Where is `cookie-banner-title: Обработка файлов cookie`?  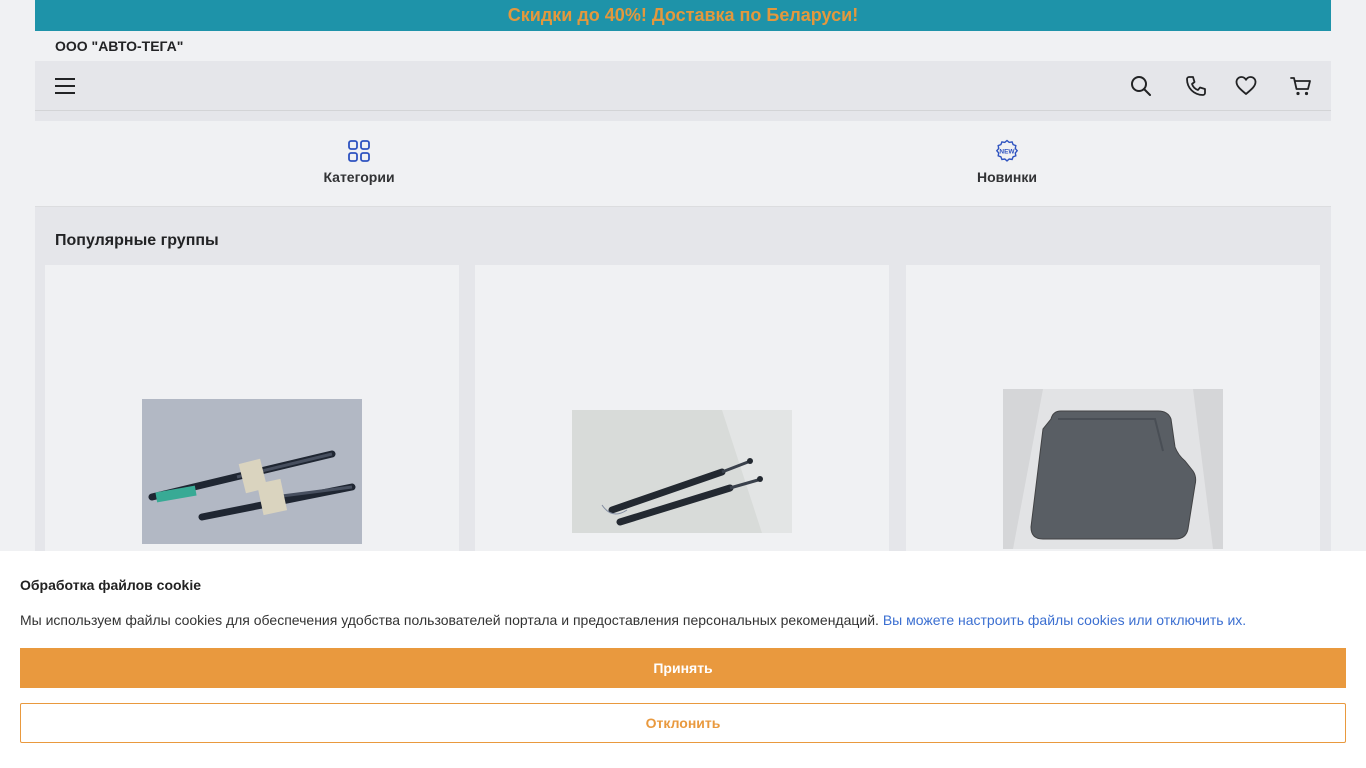
cookie-banner-title: Обработка файлов cookie is located at coordinates (111, 585).